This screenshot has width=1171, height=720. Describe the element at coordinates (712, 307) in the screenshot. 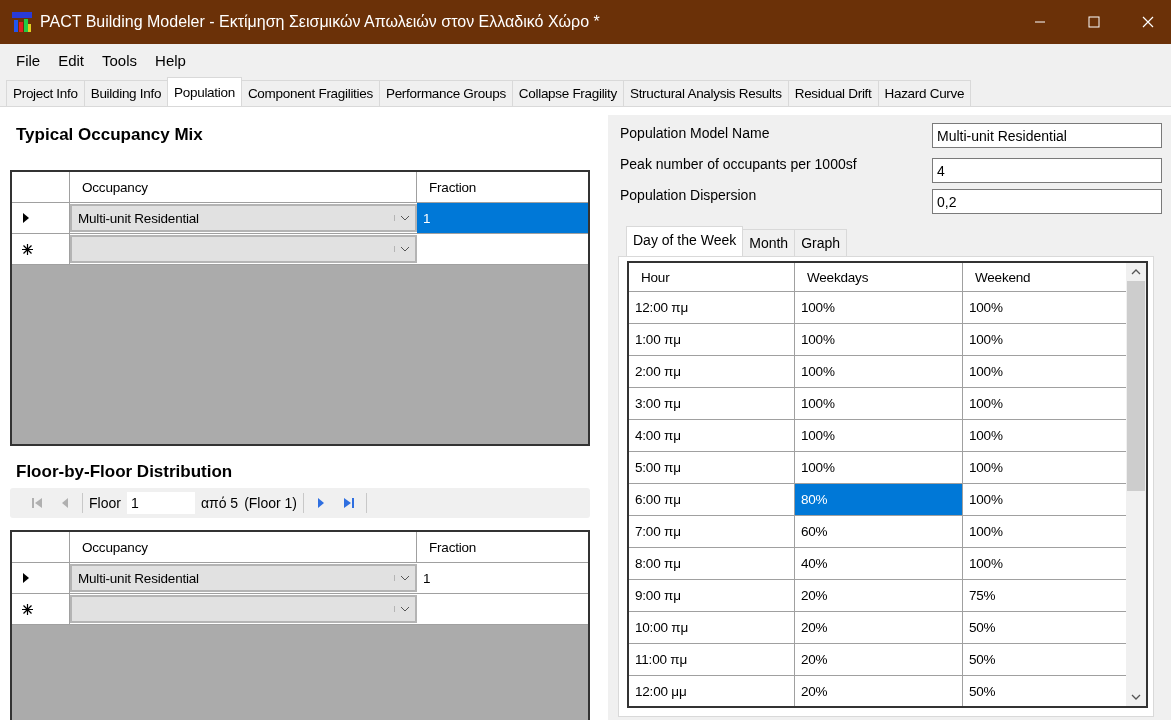

I see `table-cell: 12:00 πμ` at that location.